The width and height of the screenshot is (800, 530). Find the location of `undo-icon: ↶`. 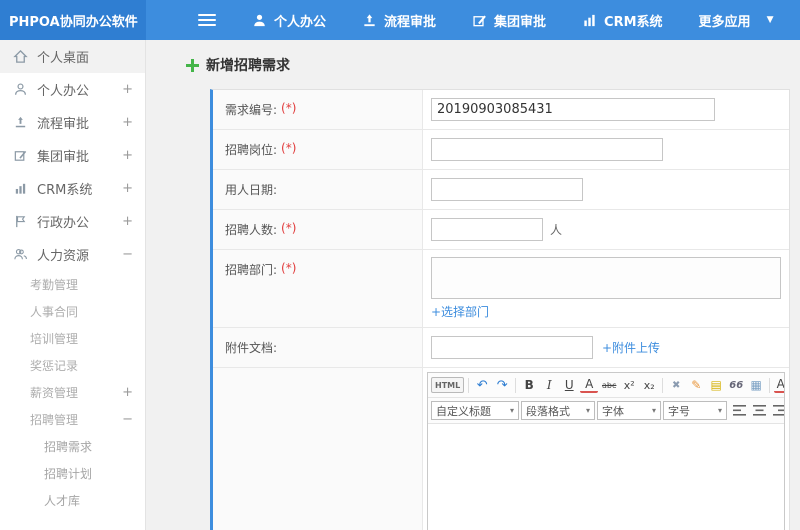

undo-icon: ↶ is located at coordinates (482, 385).